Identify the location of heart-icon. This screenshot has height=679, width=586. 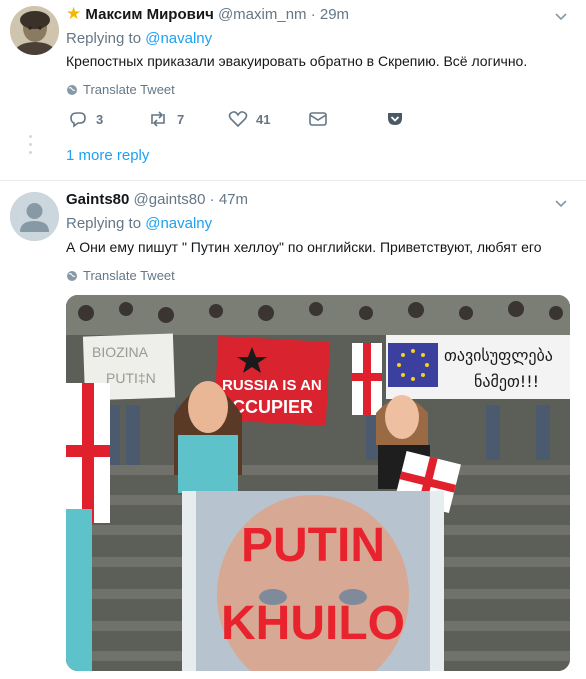
(238, 119).